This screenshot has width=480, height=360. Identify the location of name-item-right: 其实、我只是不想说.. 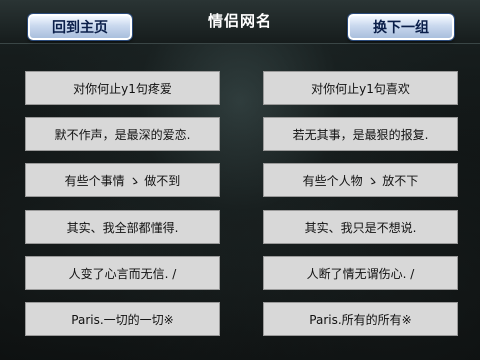
(360, 227).